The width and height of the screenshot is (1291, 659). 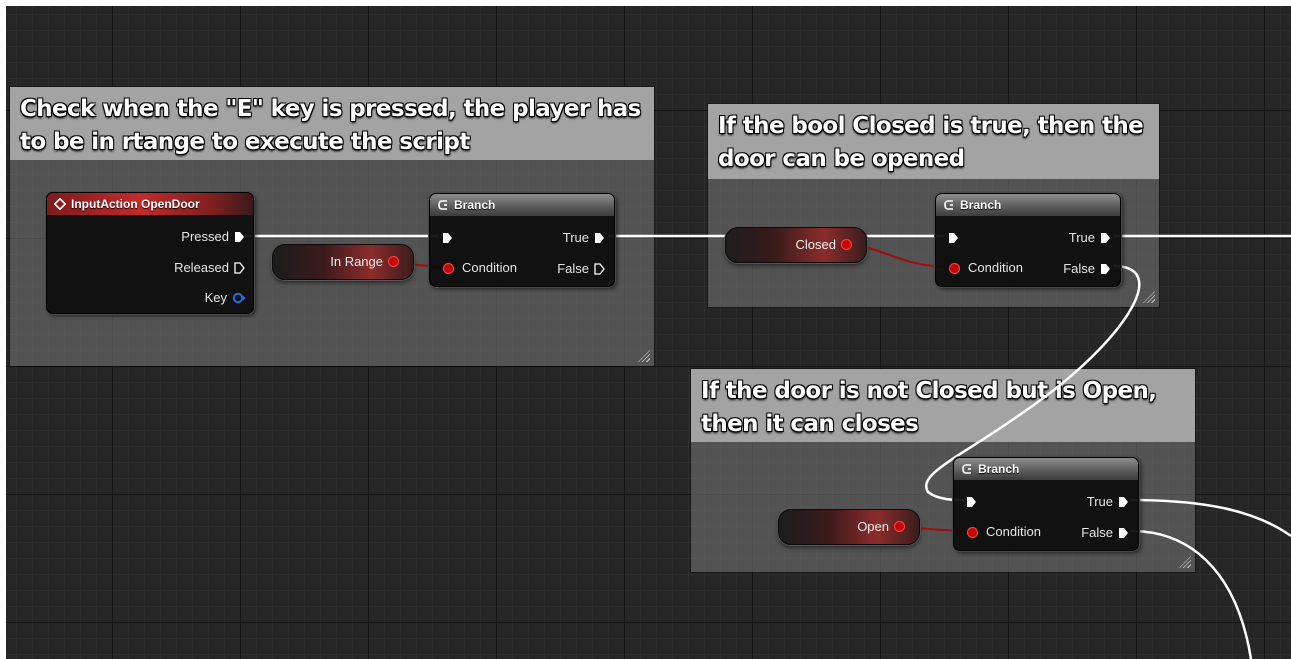 I want to click on pressed-pin-label: Pressed, so click(x=205, y=236).